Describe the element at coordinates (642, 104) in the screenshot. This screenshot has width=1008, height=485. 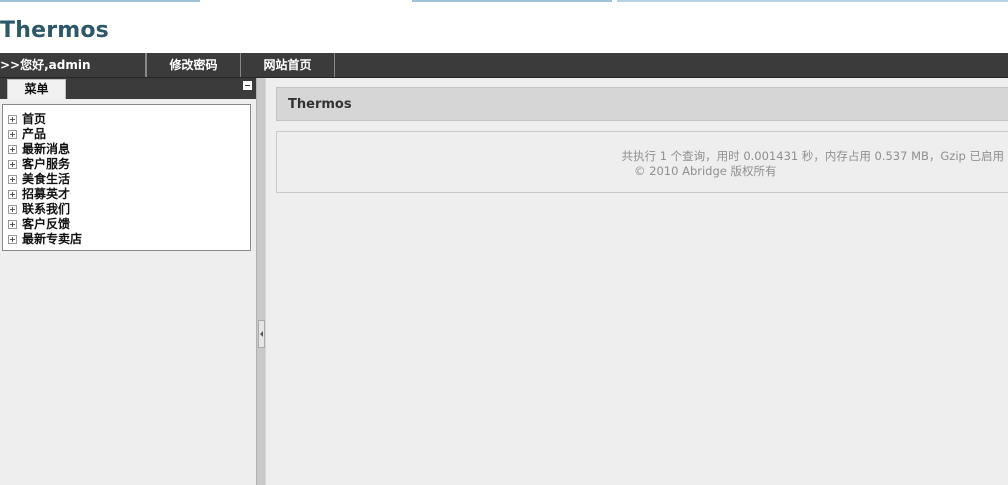
I see `content-title-bar: Thermos` at that location.